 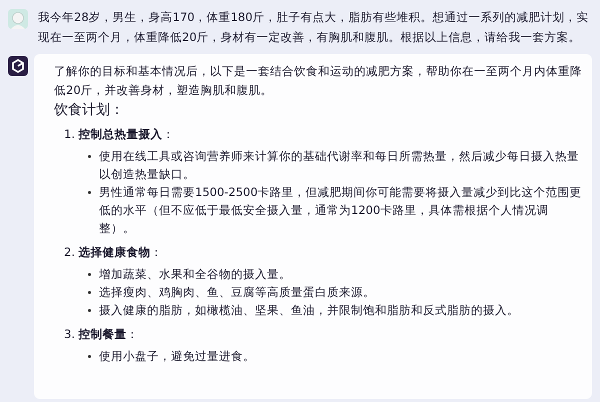 I want to click on bullet-text: 男性通常每日需要1500-2500卡路里，但减肥期间你可能需要将摄入量减少到比这个范围更低的水平（但不应低于最低安全摄入量，通常为1200卡路里，具体需根据个人情况调整）。, so click(x=340, y=210).